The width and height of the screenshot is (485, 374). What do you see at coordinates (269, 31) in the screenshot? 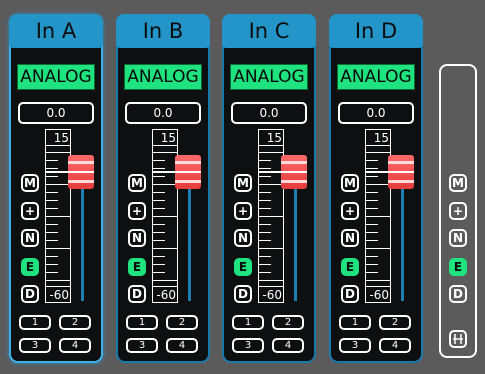
I see `channel-name: In C` at bounding box center [269, 31].